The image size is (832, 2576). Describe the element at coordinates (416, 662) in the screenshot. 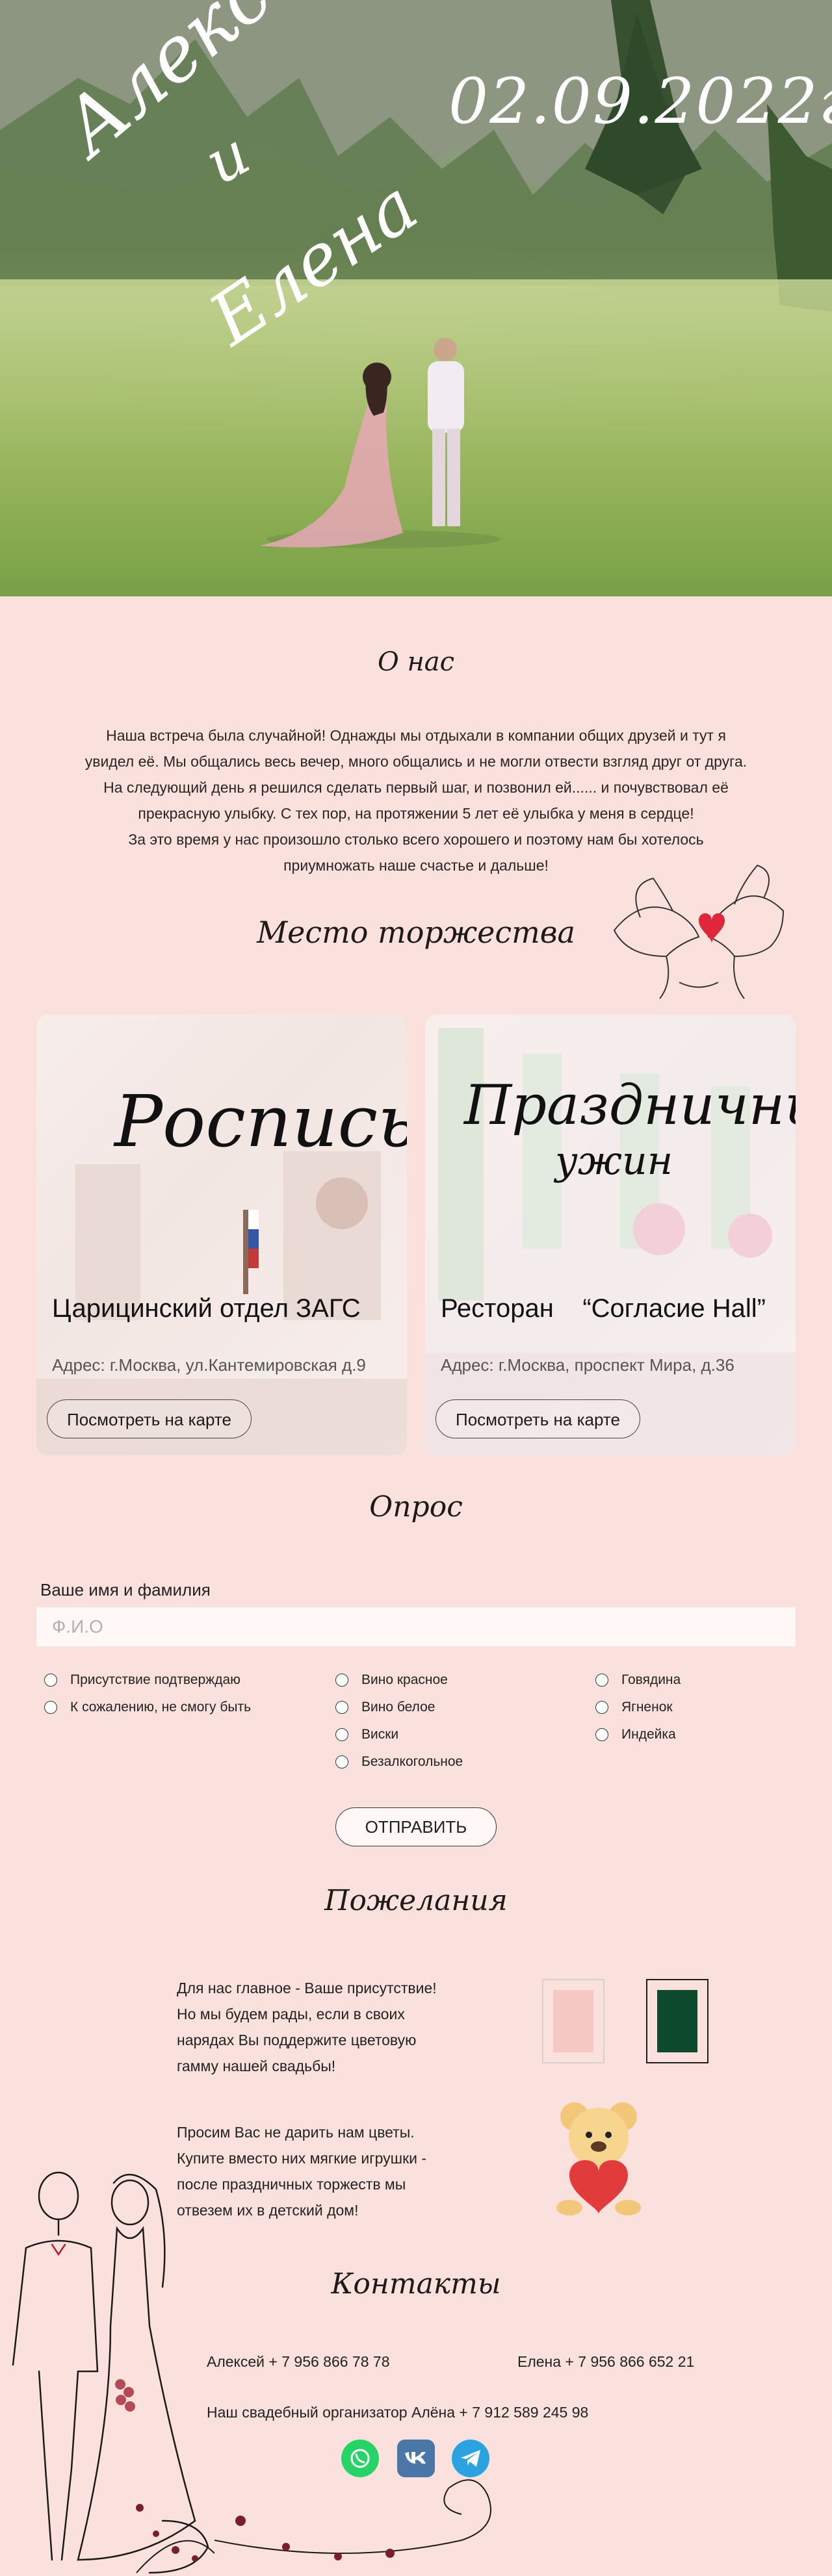

I see `about-title: О нас` at that location.